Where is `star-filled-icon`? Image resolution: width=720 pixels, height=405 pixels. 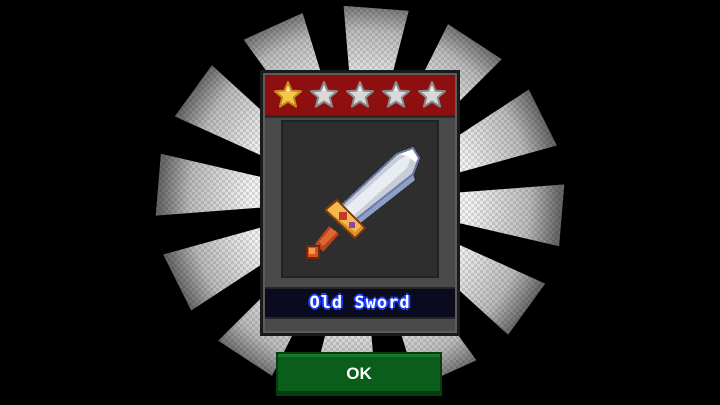 star-filled-icon is located at coordinates (288, 95).